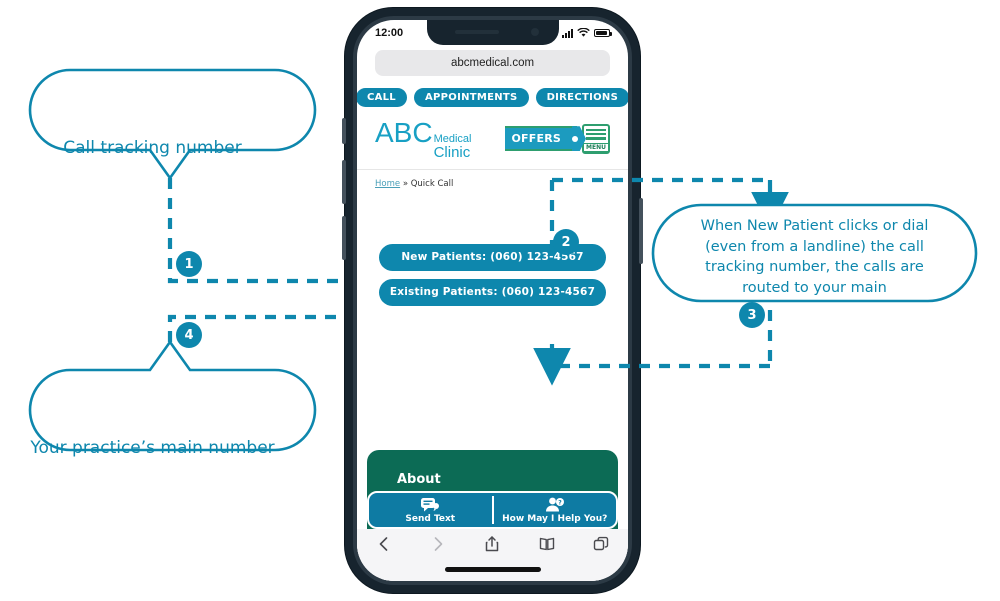 Image resolution: width=1000 pixels, height=601 pixels. What do you see at coordinates (384, 544) in the screenshot?
I see `chevron-left-icon` at bounding box center [384, 544].